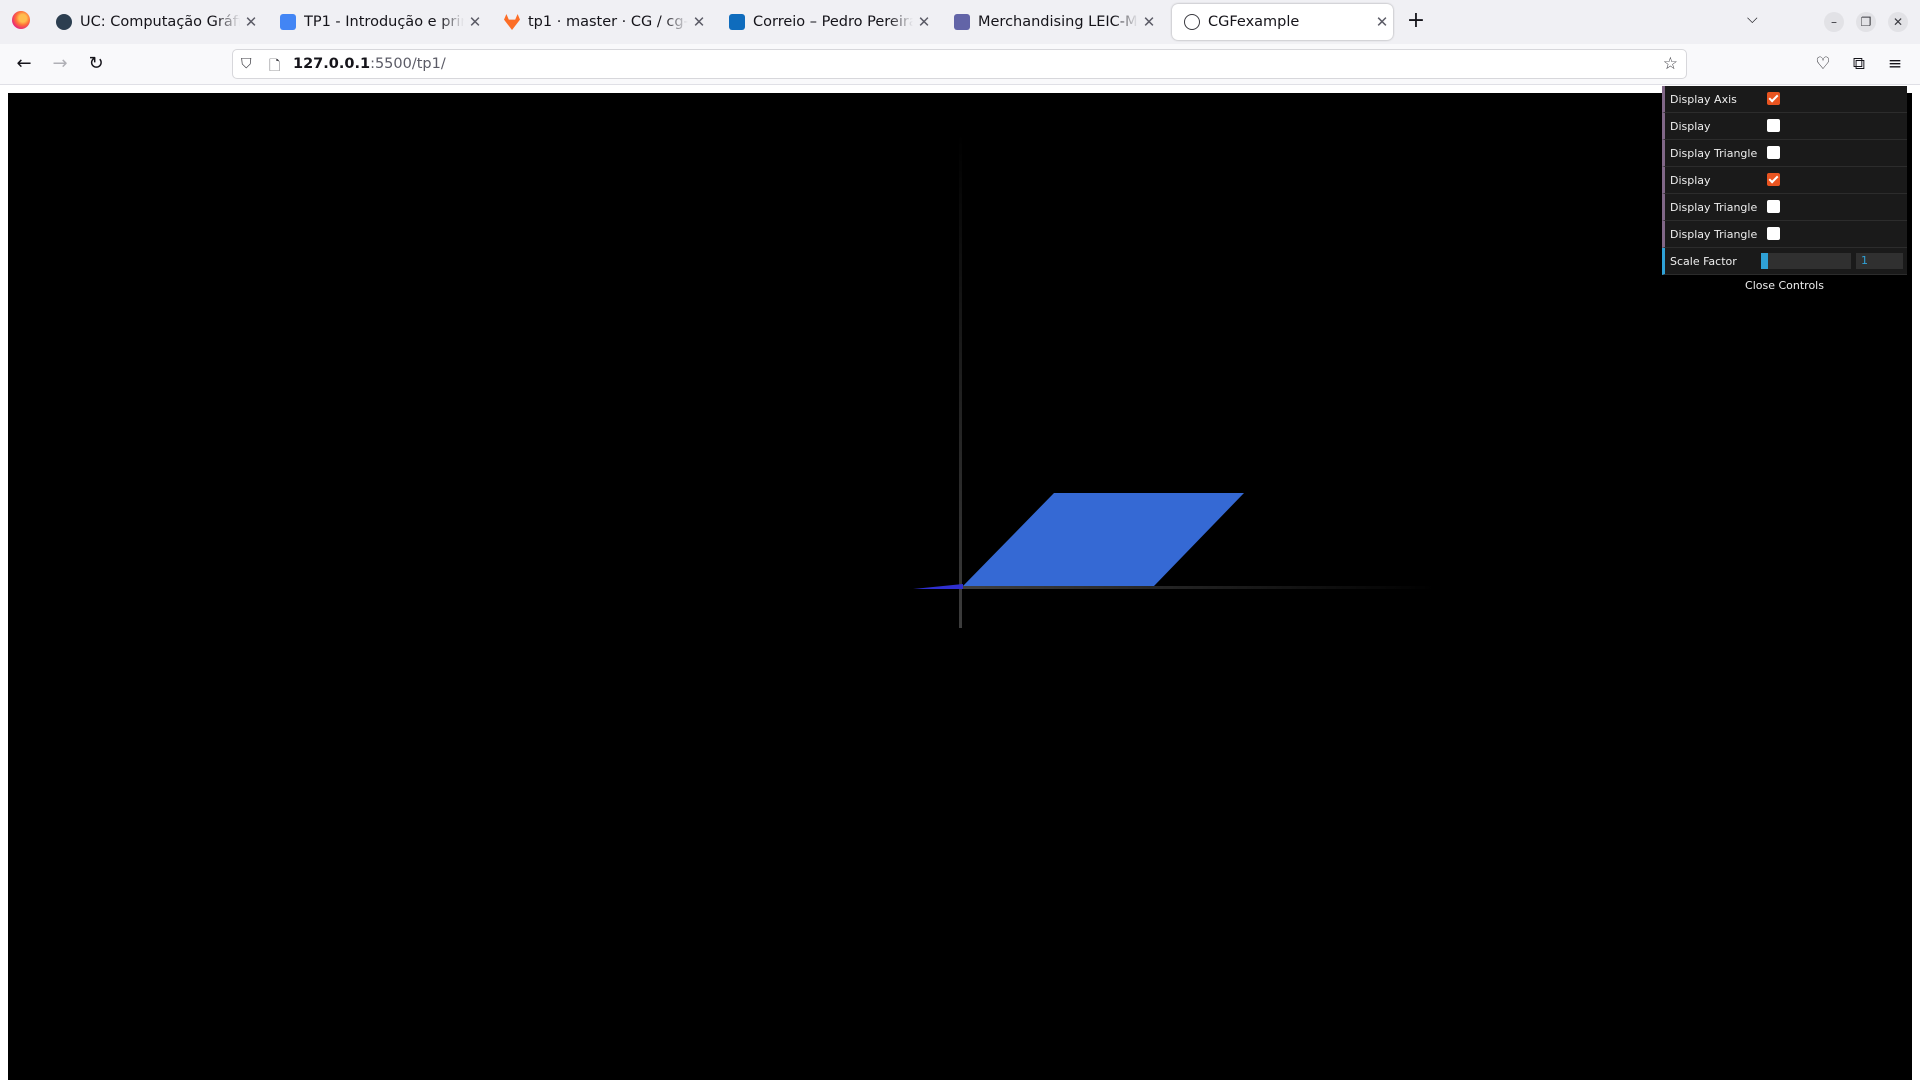 Image resolution: width=1920 pixels, height=1080 pixels. Describe the element at coordinates (60, 64) in the screenshot. I see `forward-arrow-icon: →` at that location.